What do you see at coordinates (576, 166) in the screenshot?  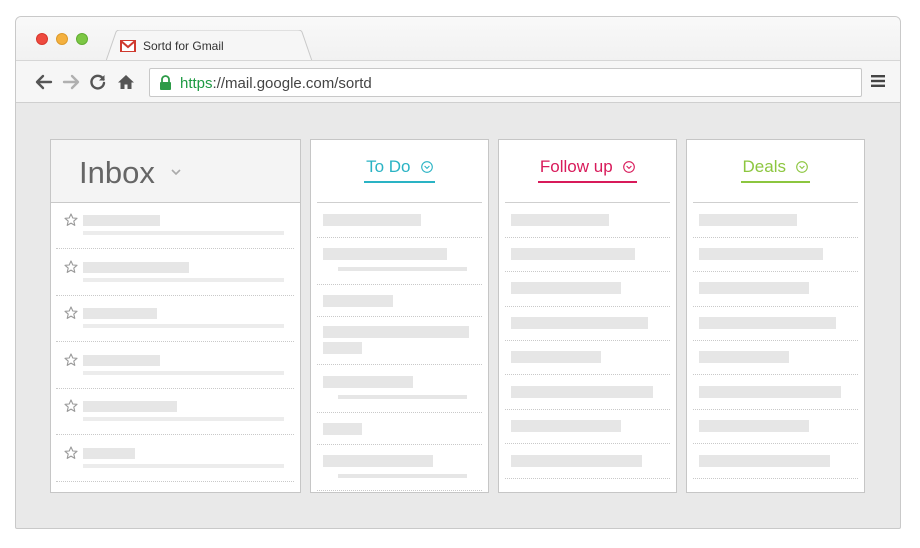 I see `follow-up-label: Follow up` at bounding box center [576, 166].